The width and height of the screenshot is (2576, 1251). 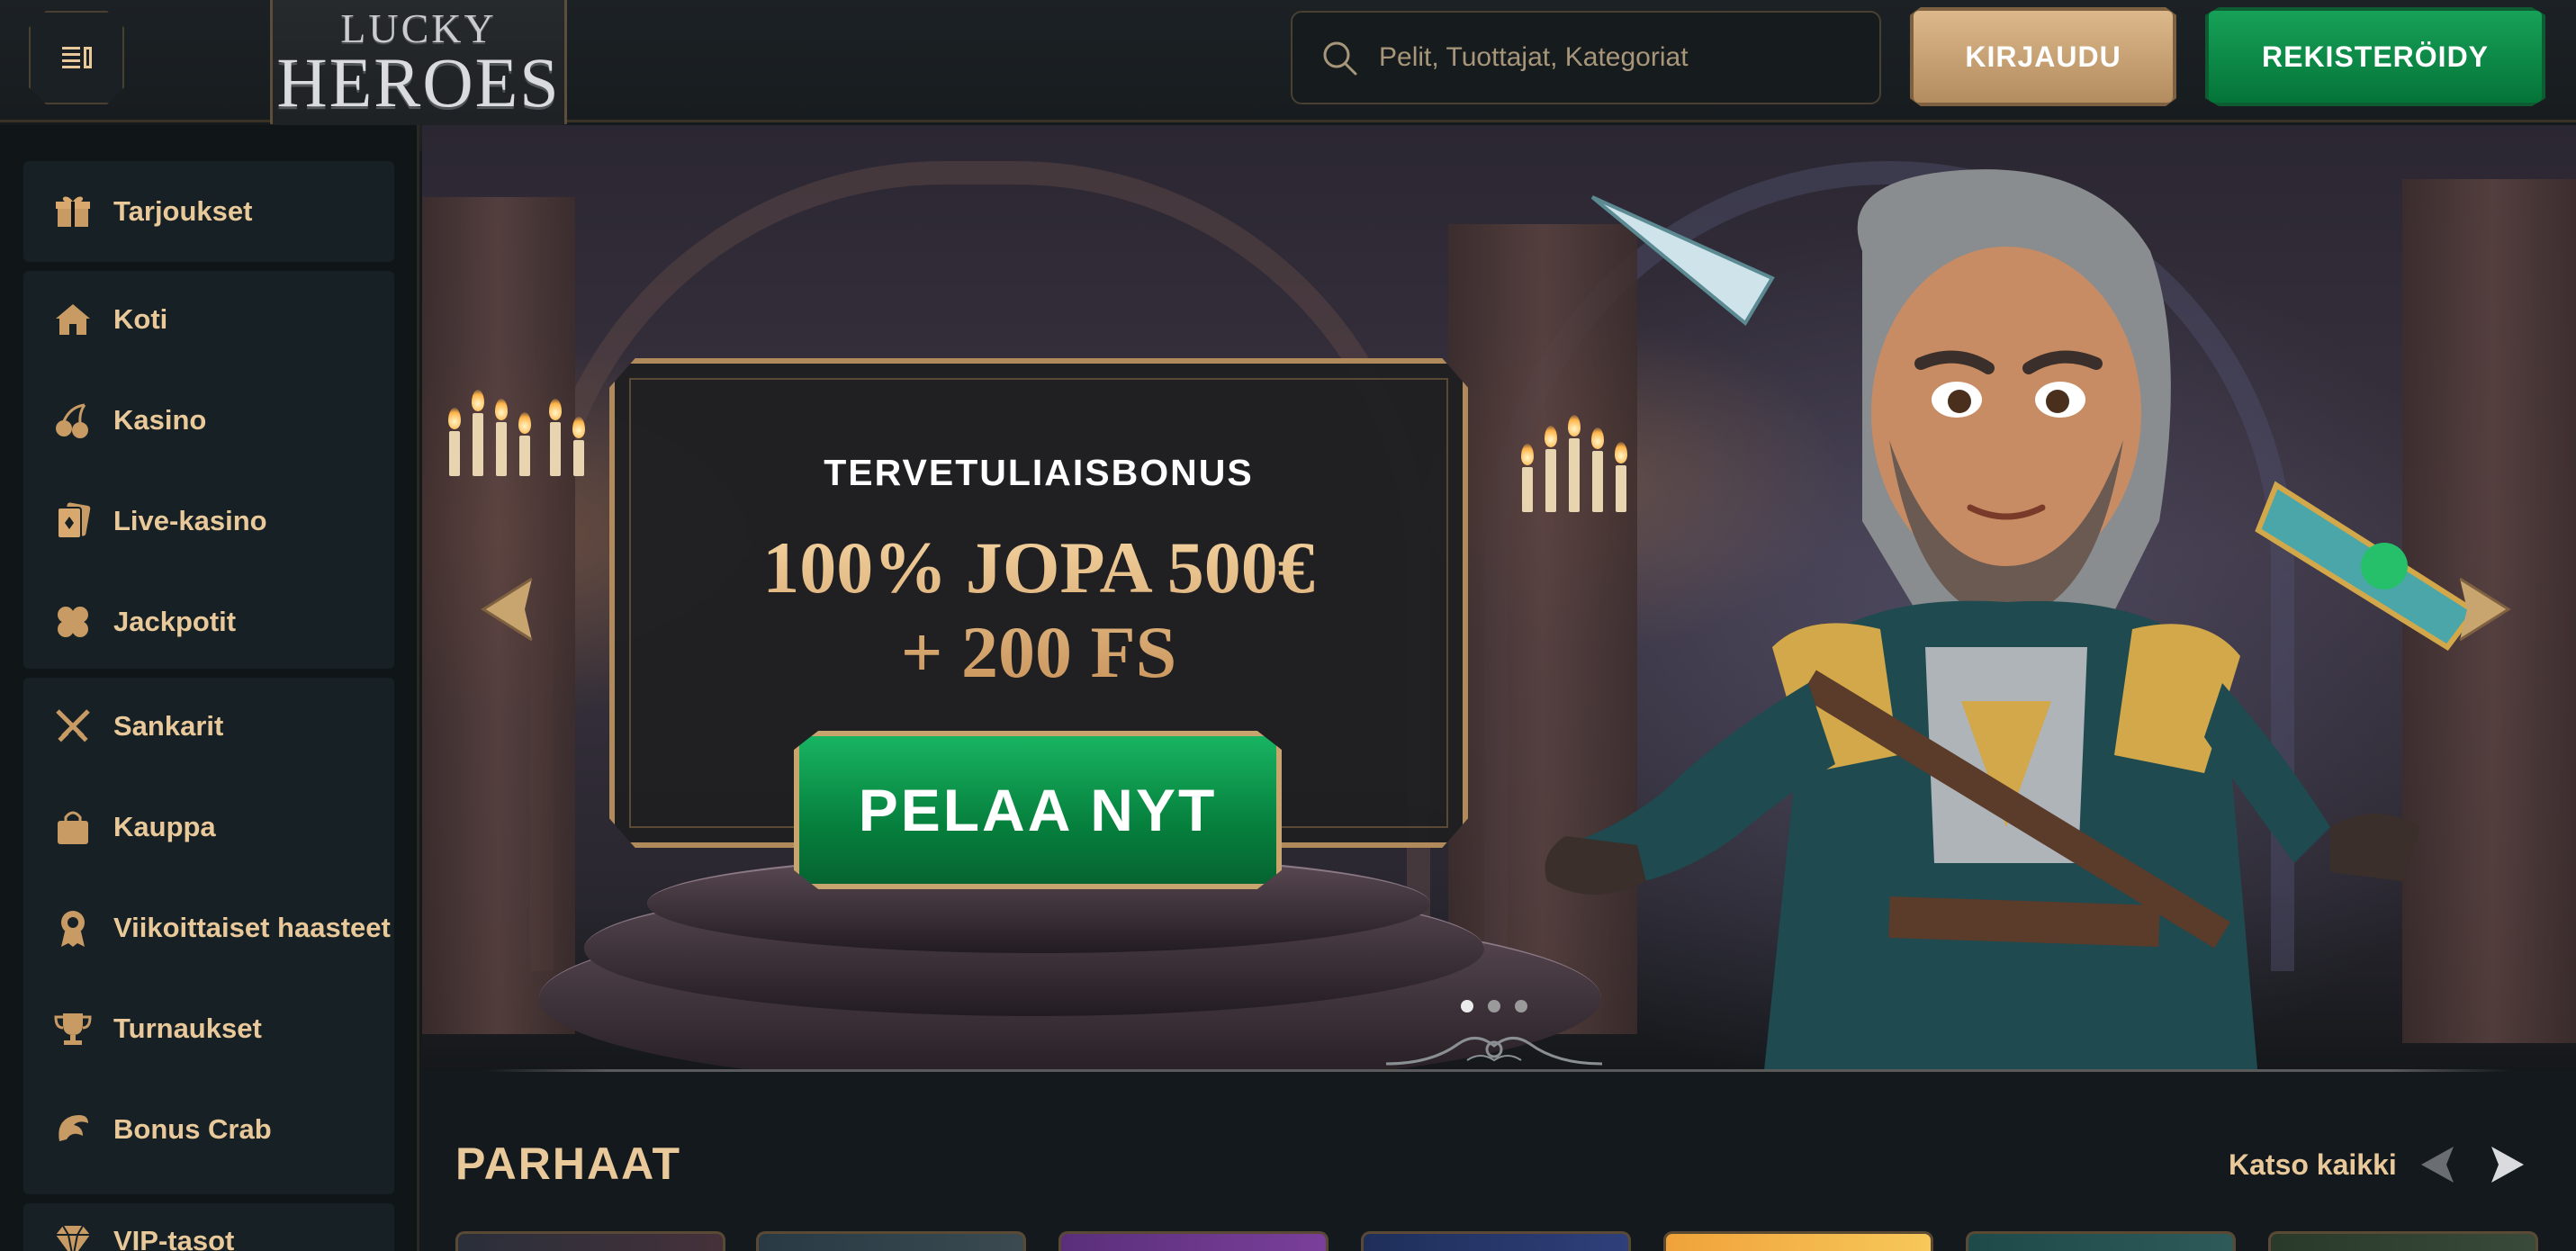 I want to click on cherries-icon, so click(x=73, y=420).